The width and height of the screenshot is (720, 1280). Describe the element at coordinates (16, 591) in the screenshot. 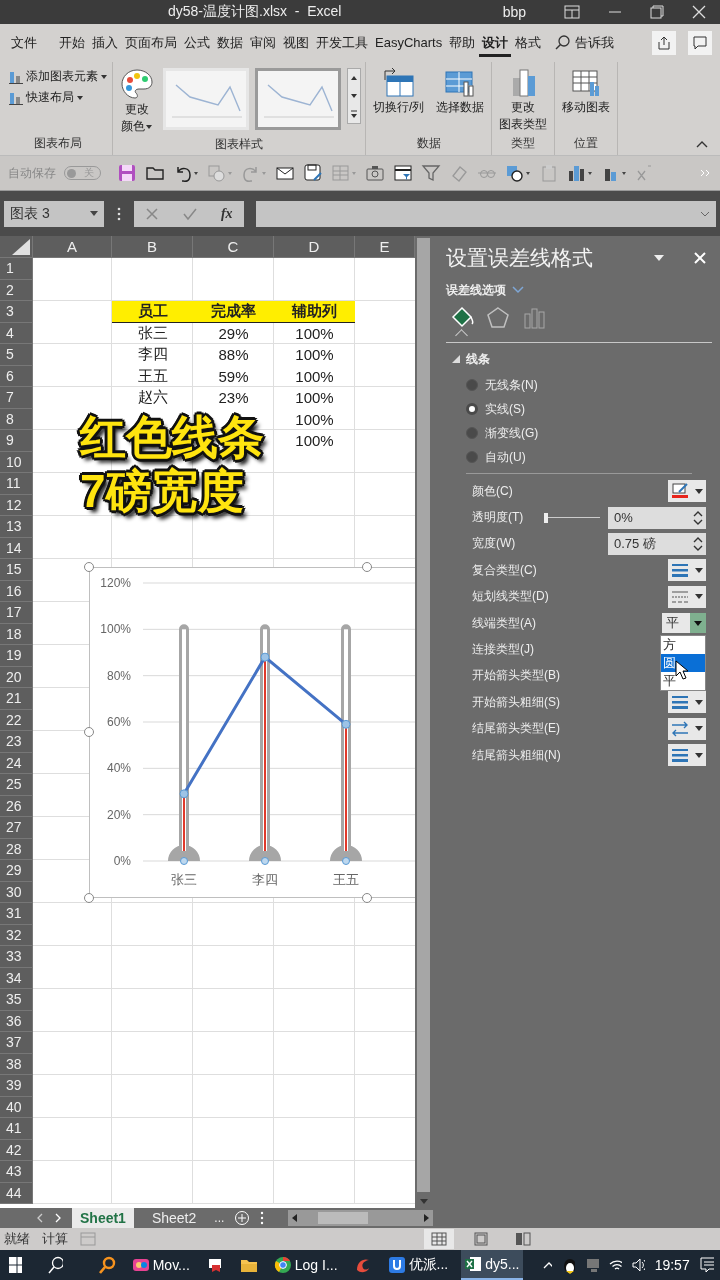

I see `row-number: 16` at that location.